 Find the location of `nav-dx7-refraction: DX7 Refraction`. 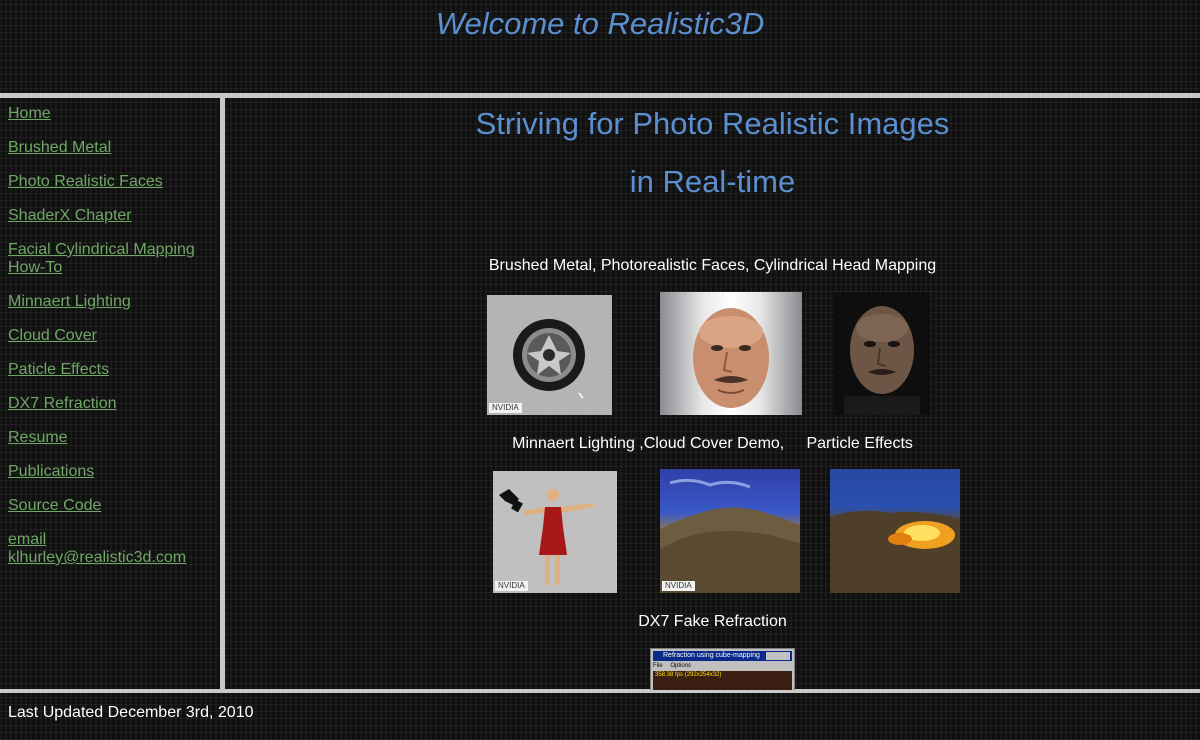

nav-dx7-refraction: DX7 Refraction is located at coordinates (110, 404).